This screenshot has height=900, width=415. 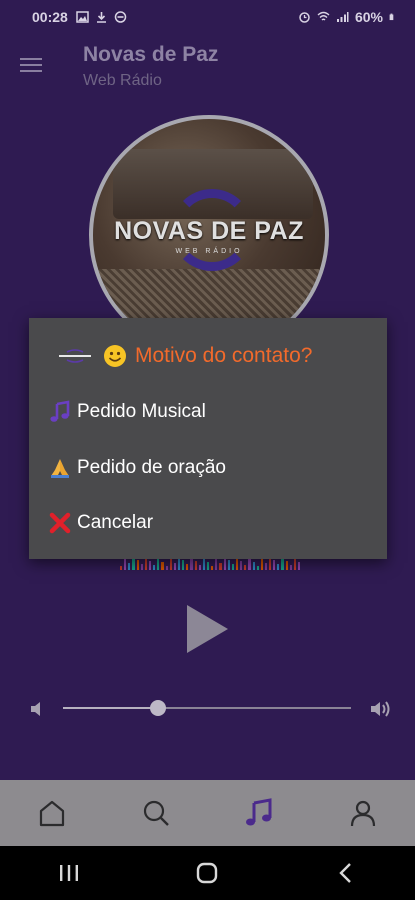 I want to click on nav-profile, so click(x=363, y=813).